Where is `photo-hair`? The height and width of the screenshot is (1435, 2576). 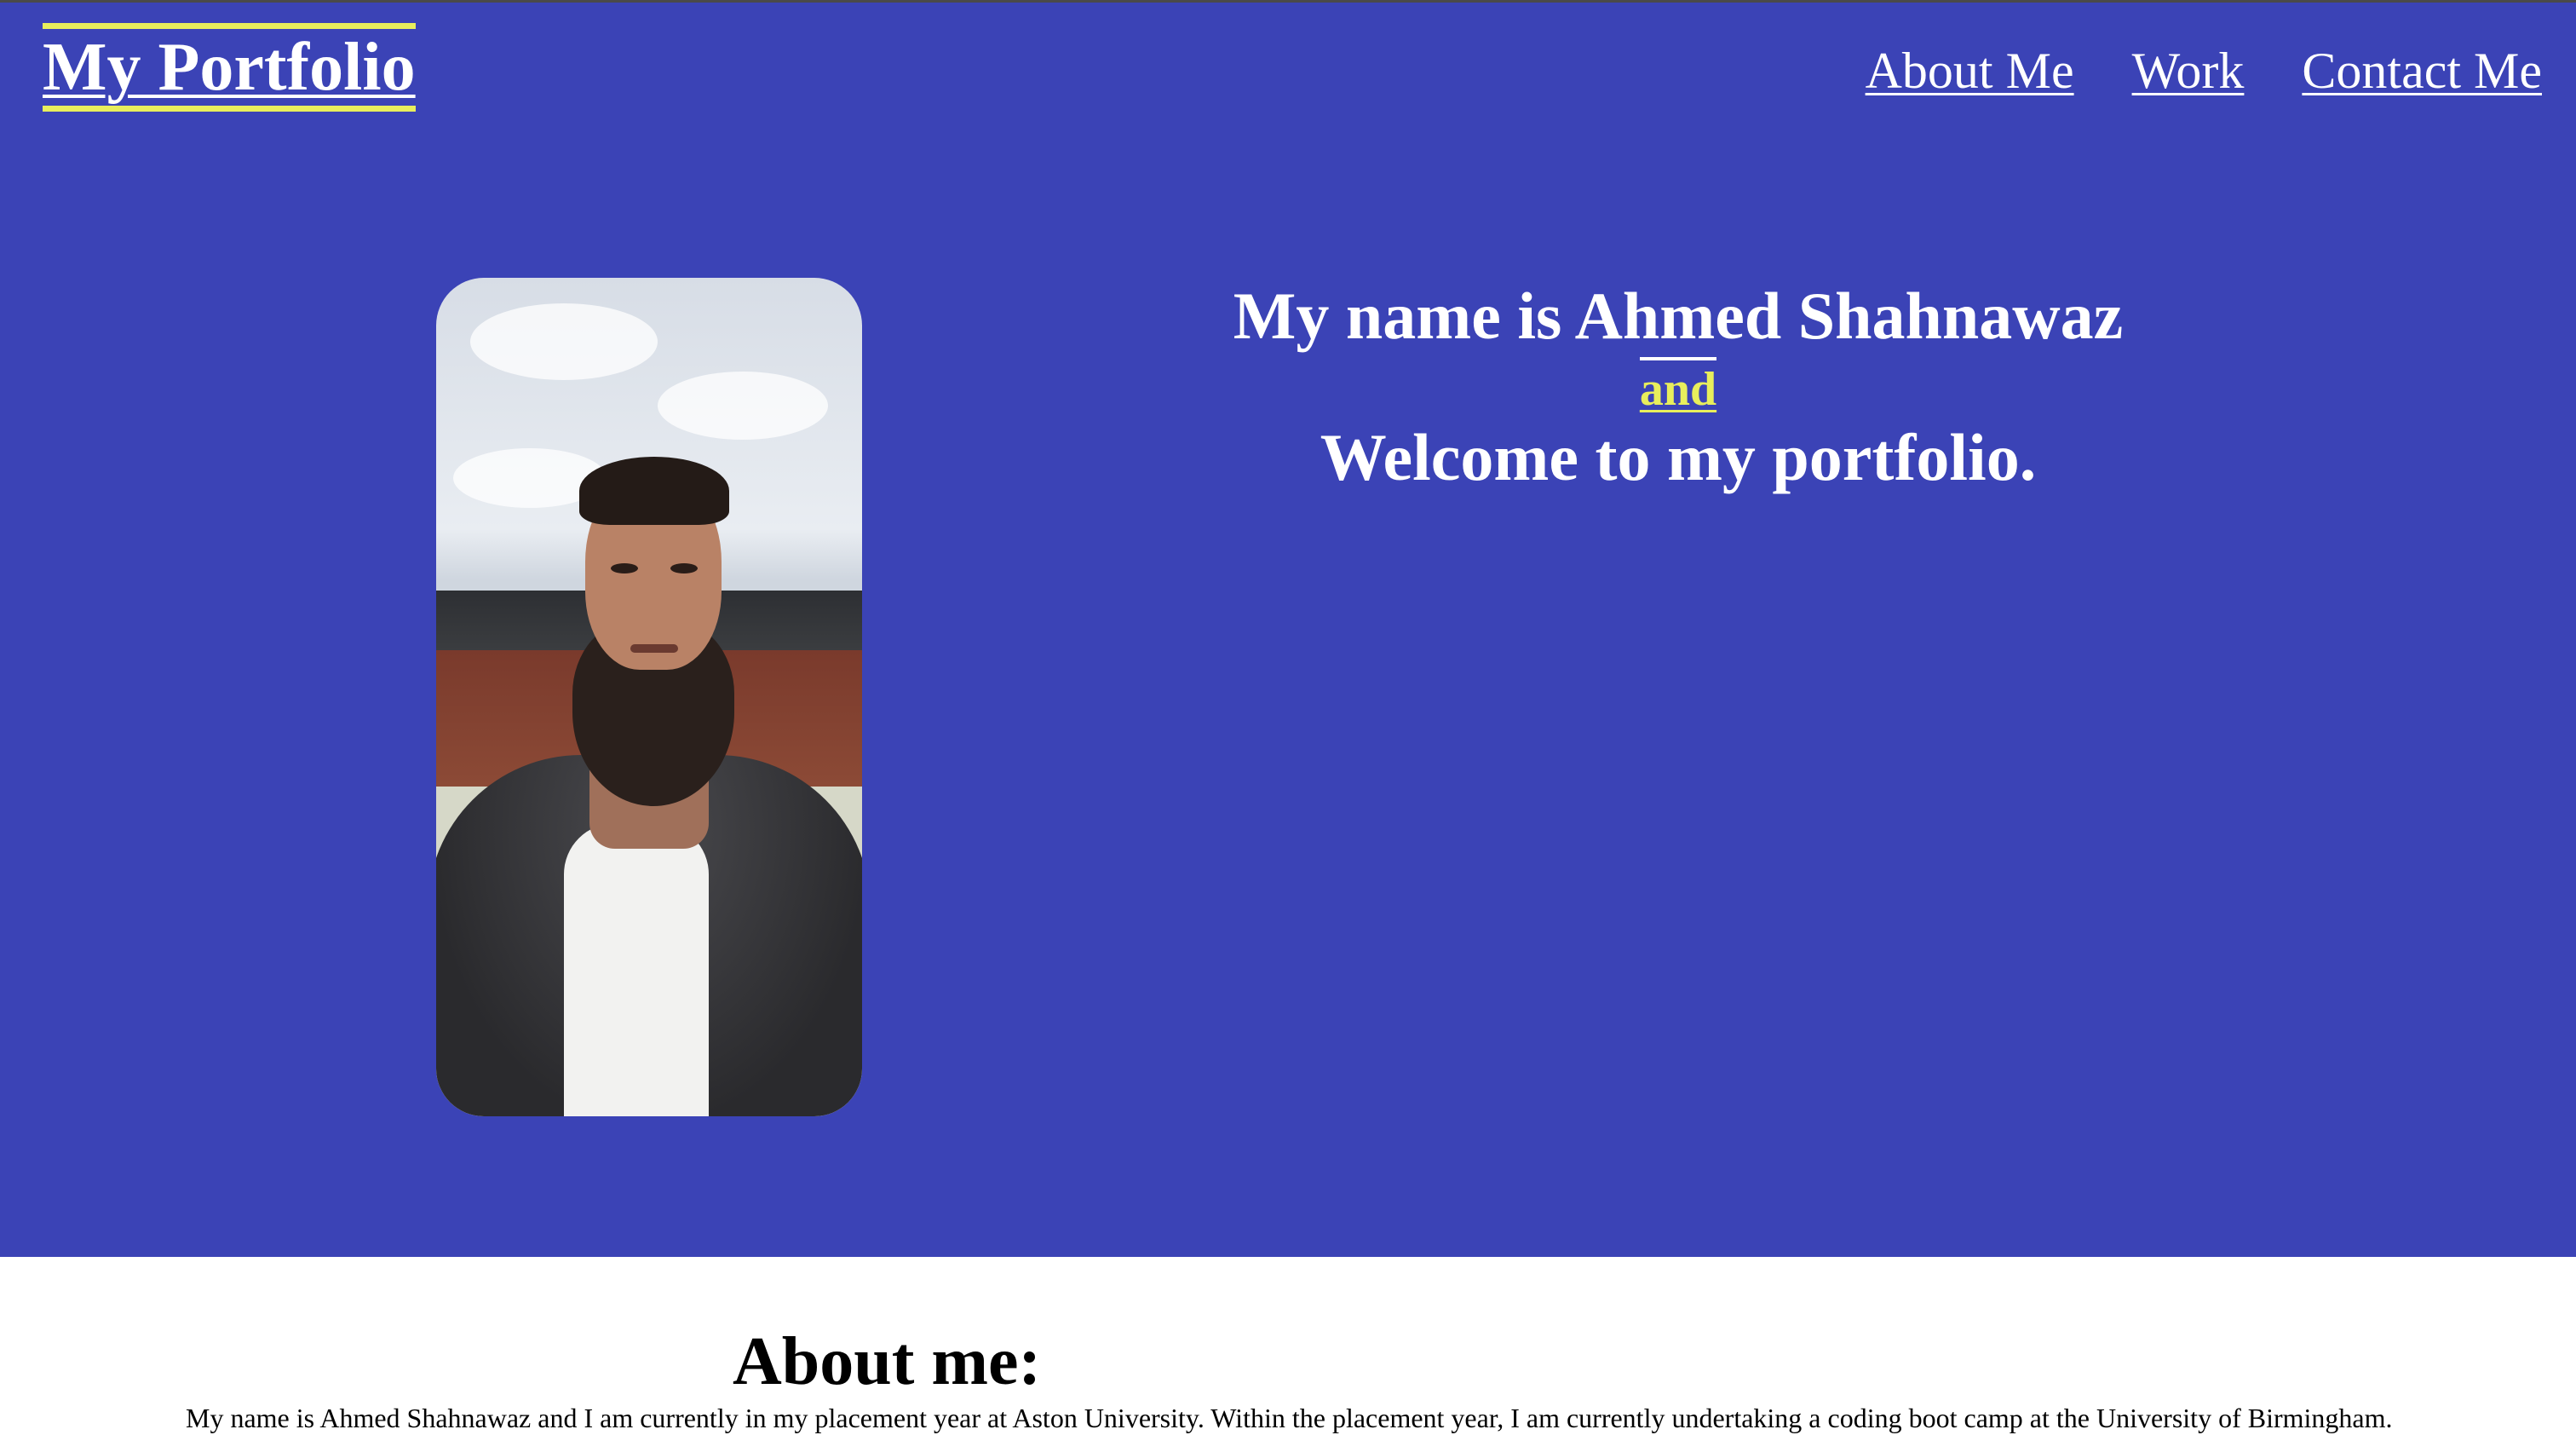 photo-hair is located at coordinates (654, 491).